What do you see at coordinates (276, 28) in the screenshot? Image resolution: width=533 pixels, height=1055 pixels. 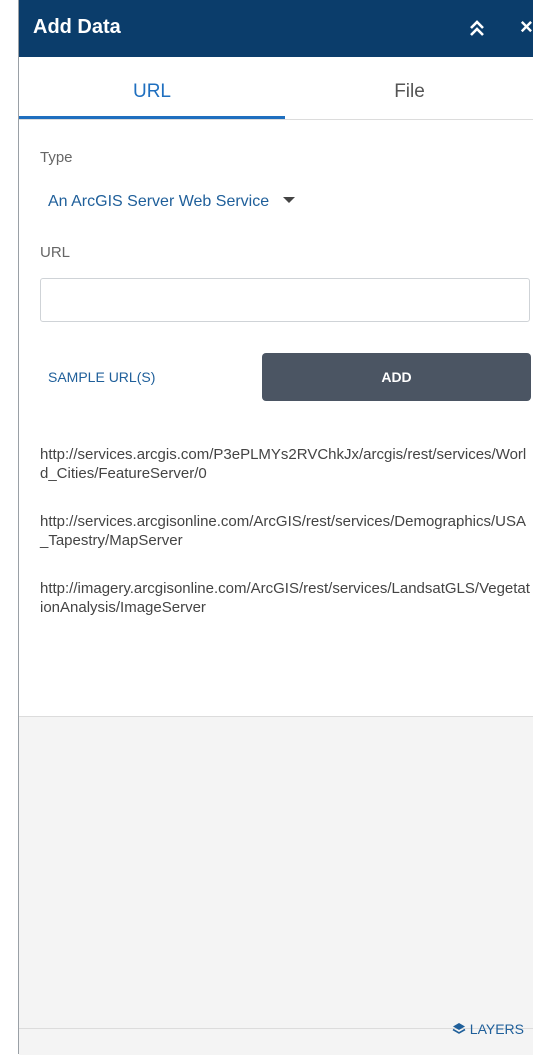 I see `panel-header: Add Data ×` at bounding box center [276, 28].